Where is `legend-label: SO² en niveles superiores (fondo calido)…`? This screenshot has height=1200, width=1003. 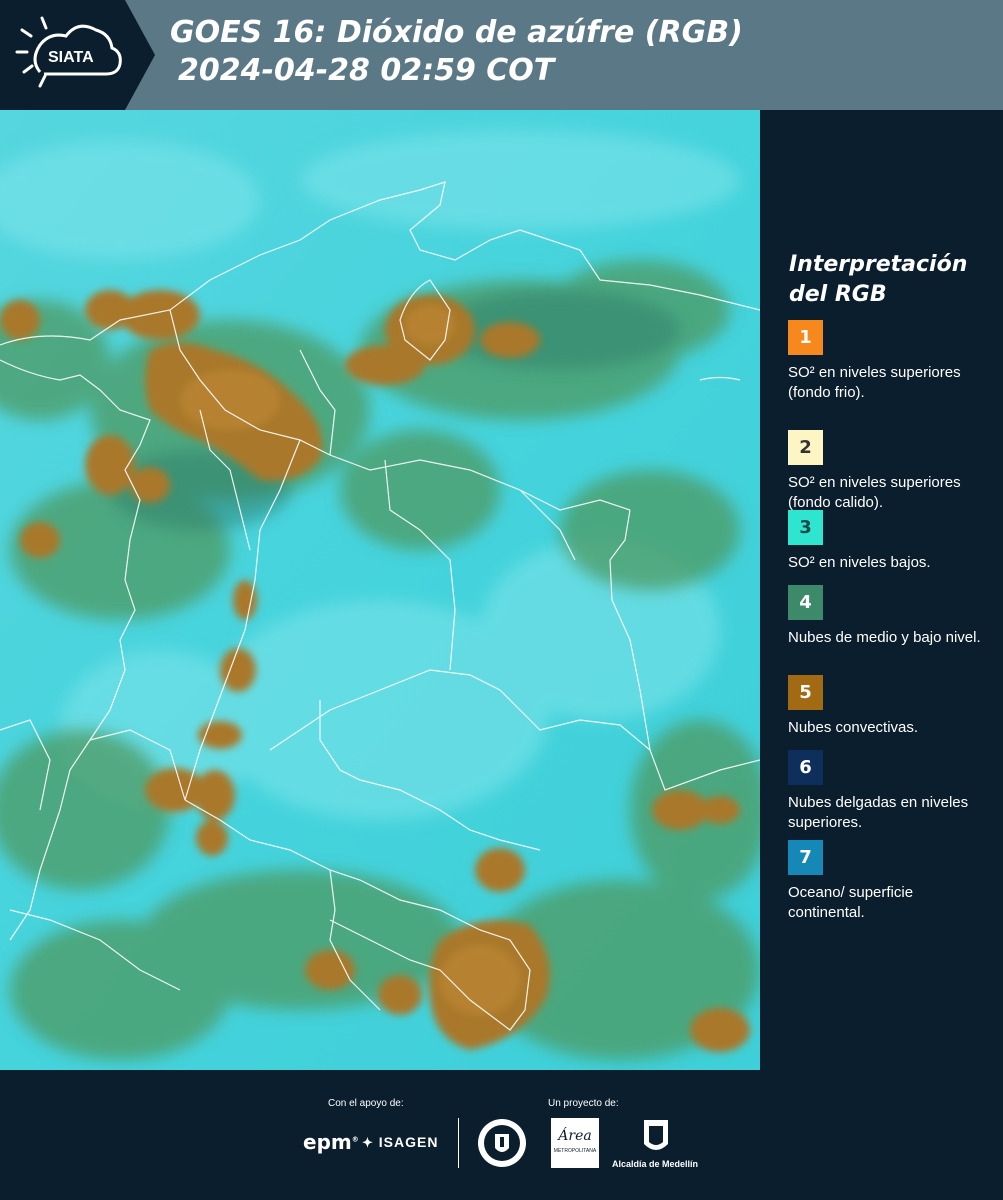 legend-label: SO² en niveles superiores (fondo calido)… is located at coordinates (874, 492).